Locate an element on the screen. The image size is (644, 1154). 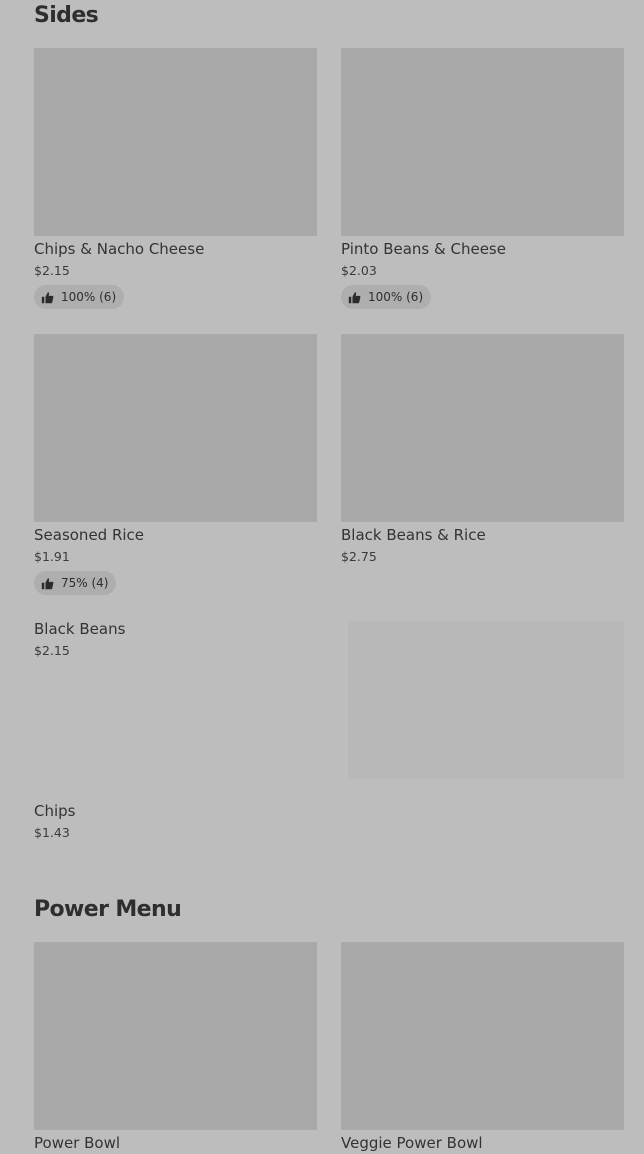
section-title-sides: Sides is located at coordinates (66, 15).